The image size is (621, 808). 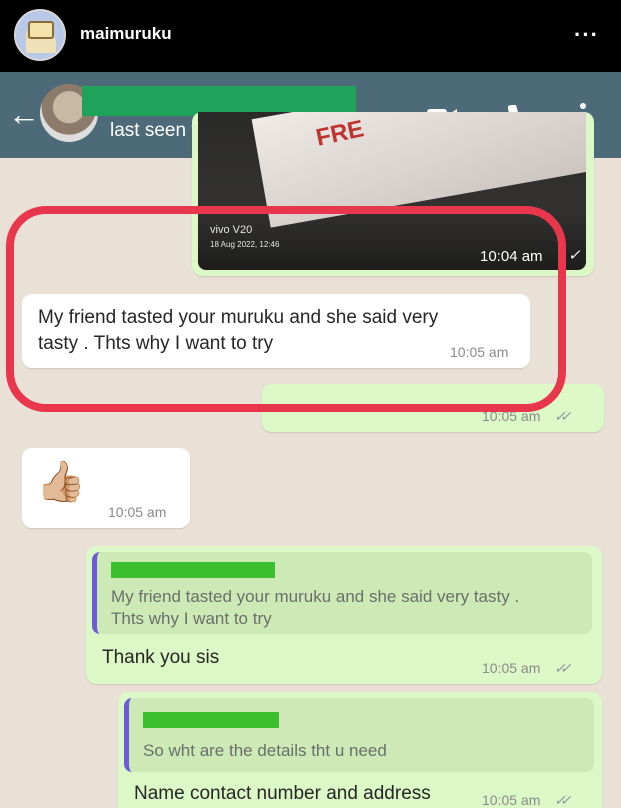 What do you see at coordinates (161, 657) in the screenshot?
I see `message-text: Thank you sis` at bounding box center [161, 657].